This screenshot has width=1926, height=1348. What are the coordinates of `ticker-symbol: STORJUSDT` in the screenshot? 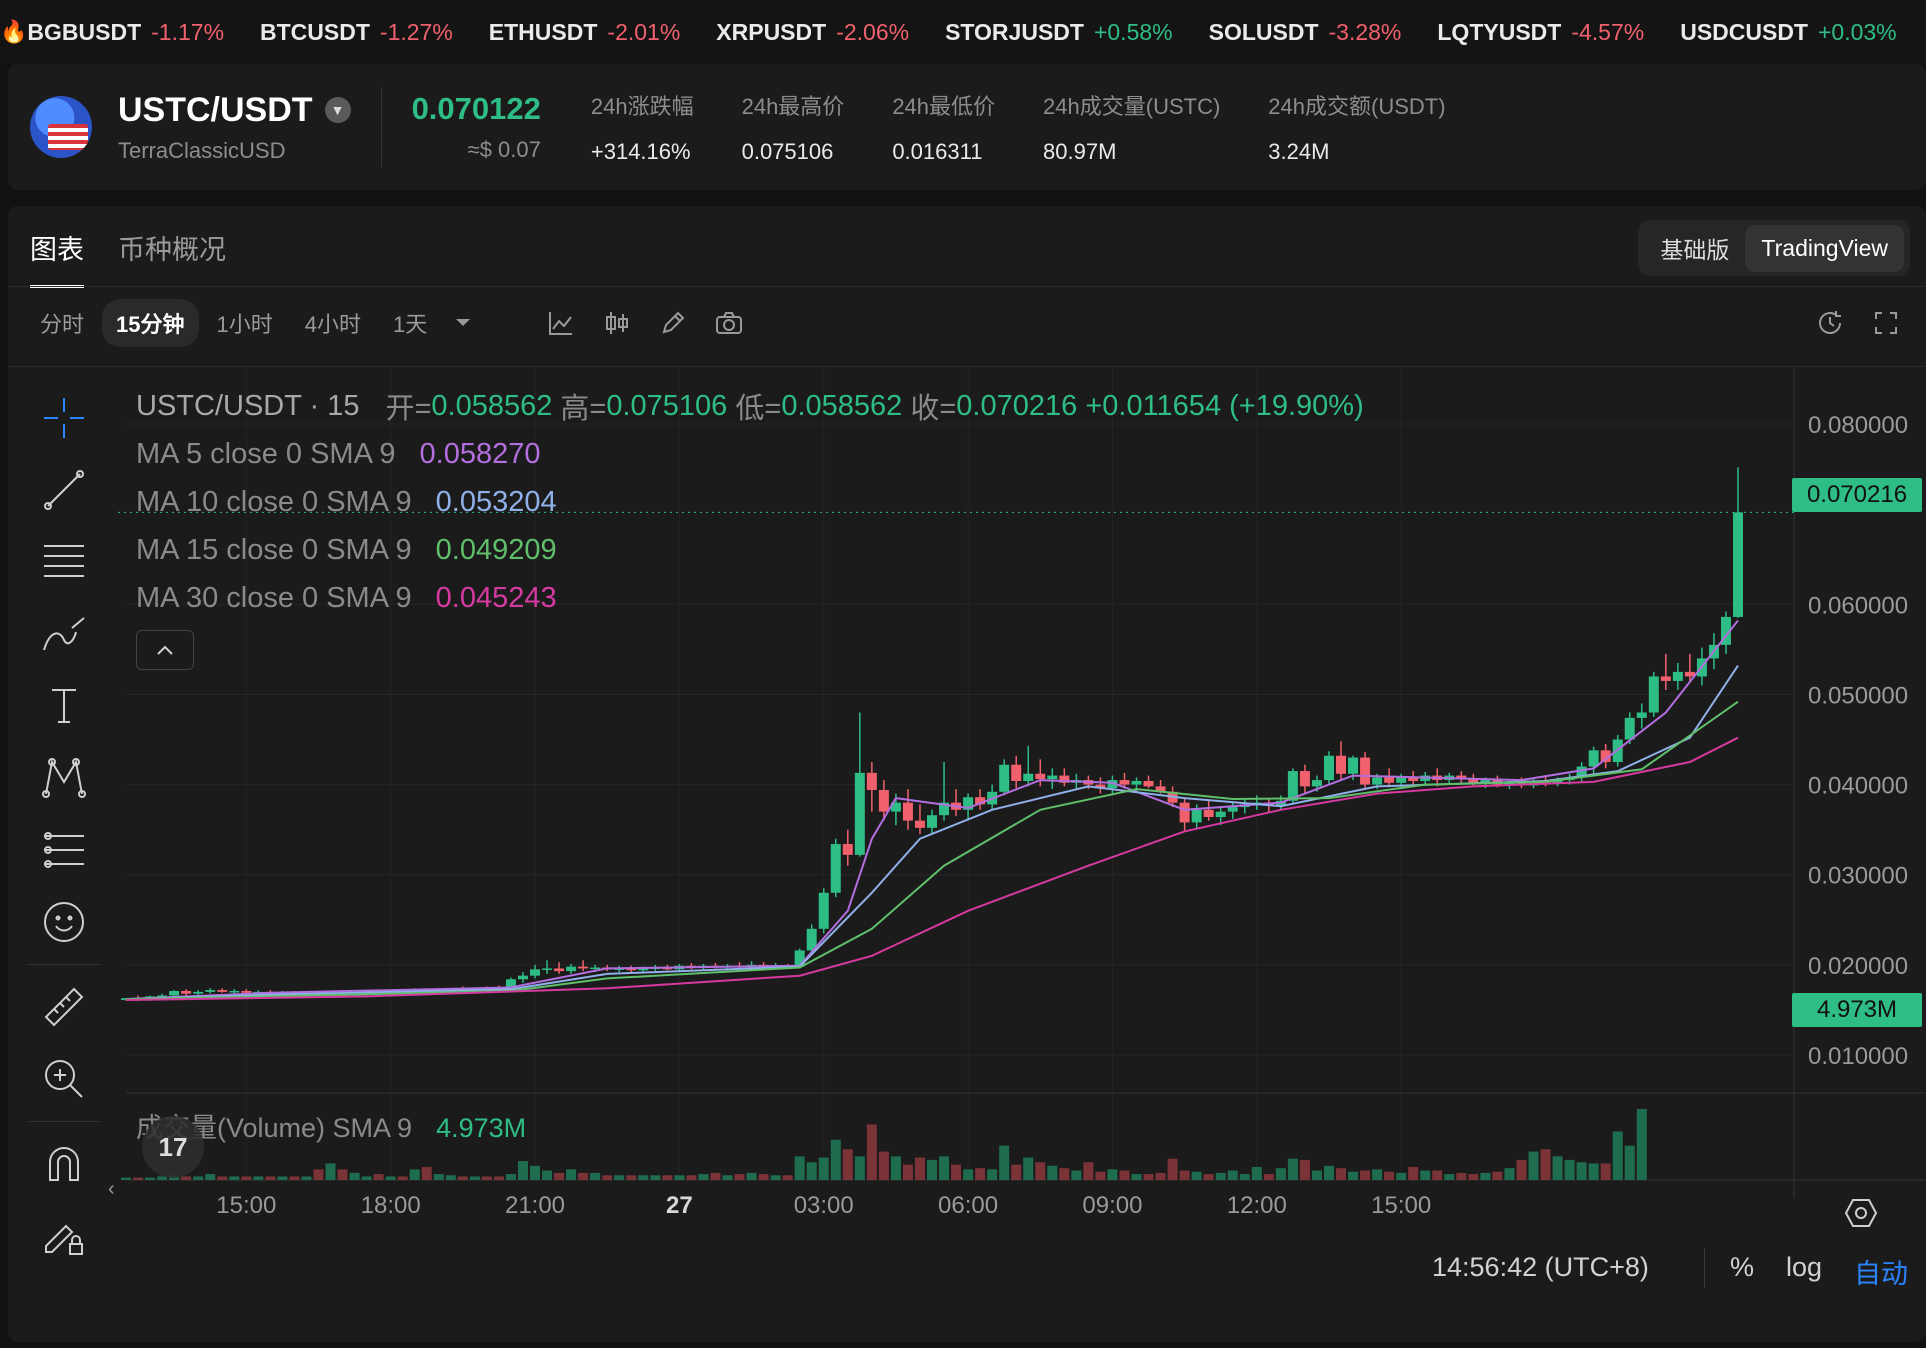 It's located at (1014, 32).